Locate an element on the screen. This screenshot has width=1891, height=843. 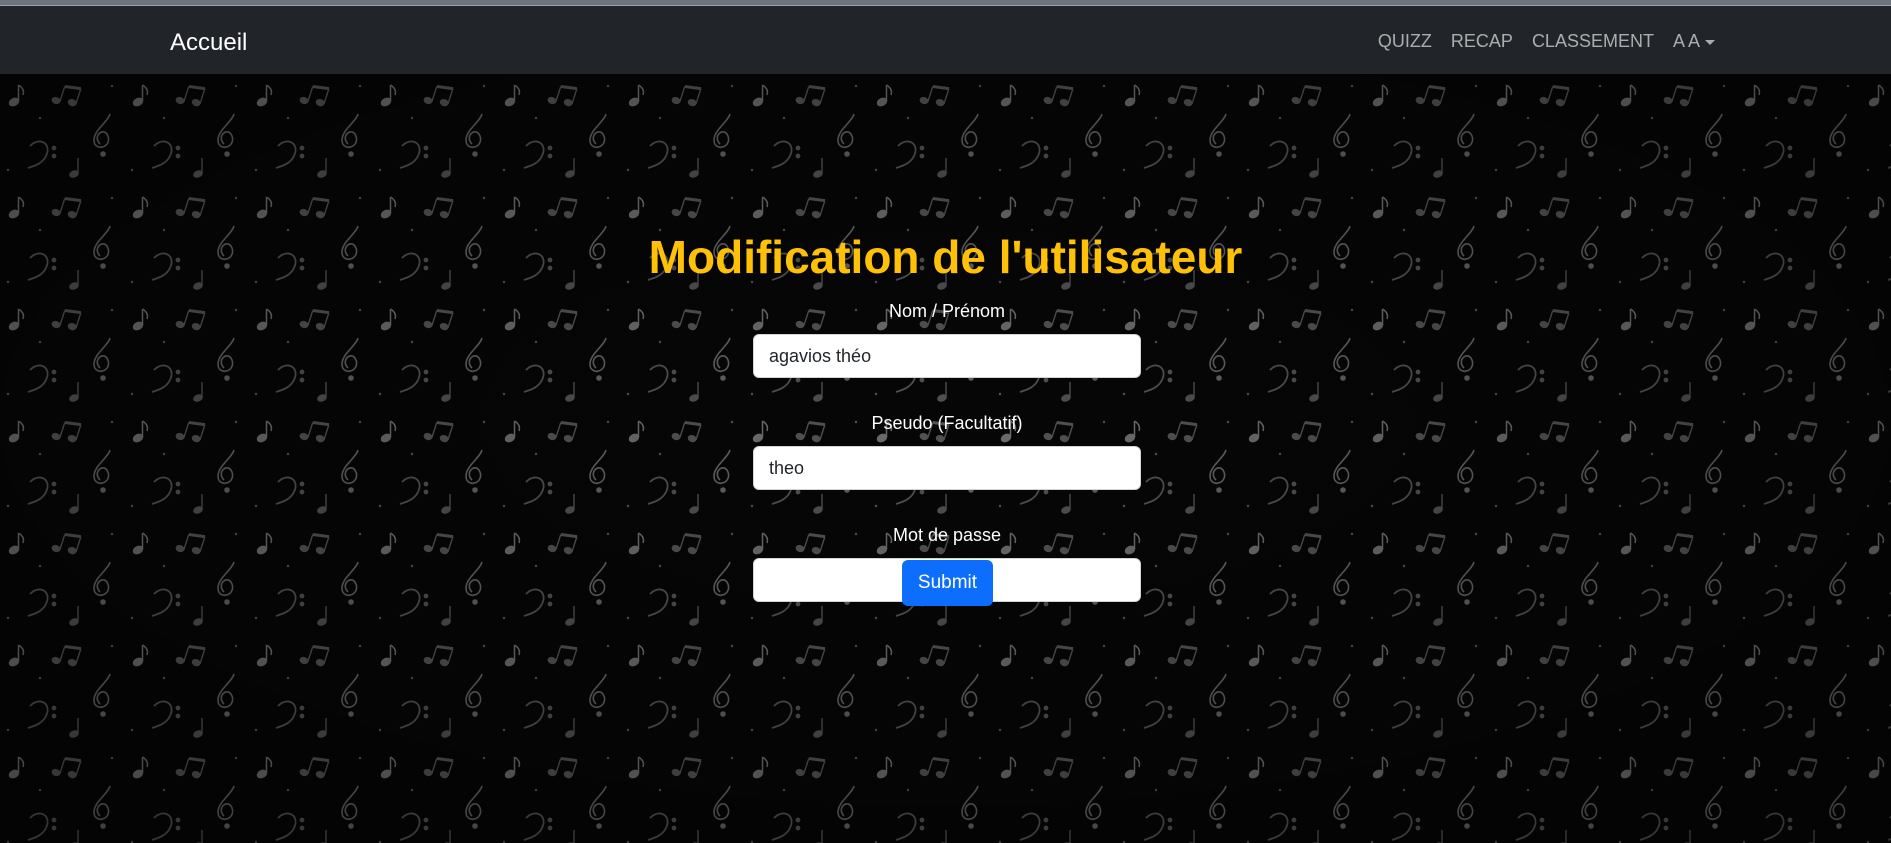
name-label: Nom / Prénom is located at coordinates (947, 311).